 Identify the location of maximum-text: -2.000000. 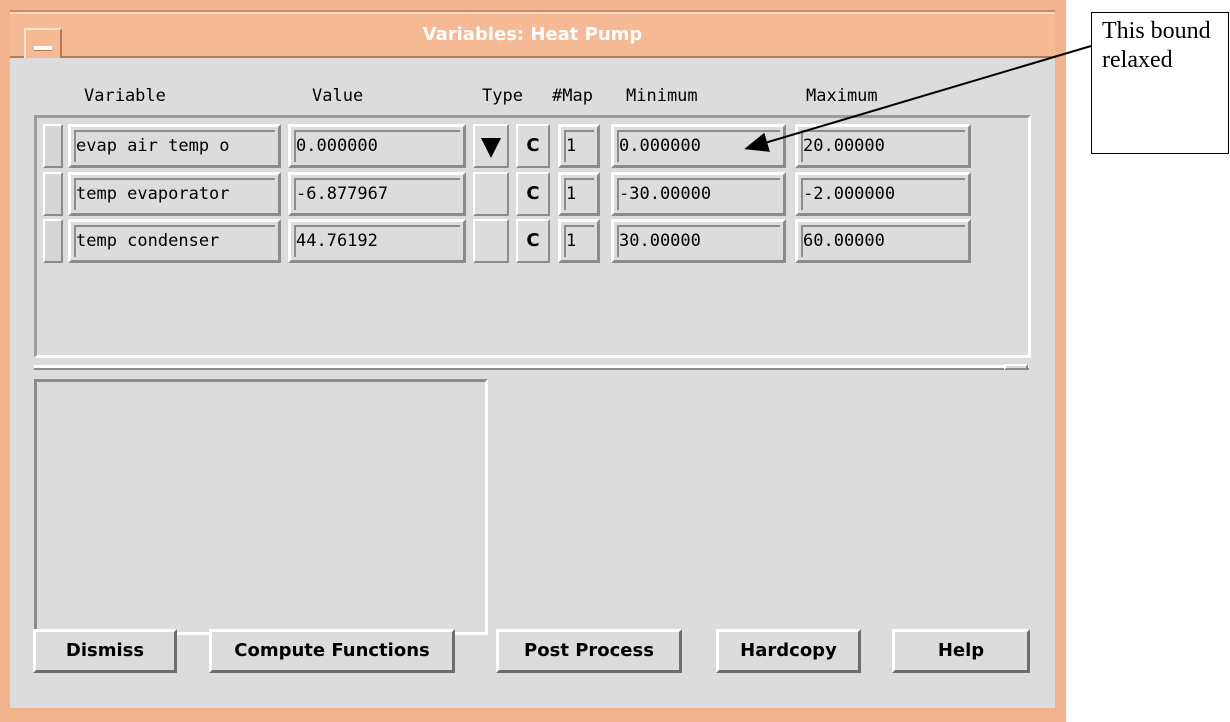
(849, 194).